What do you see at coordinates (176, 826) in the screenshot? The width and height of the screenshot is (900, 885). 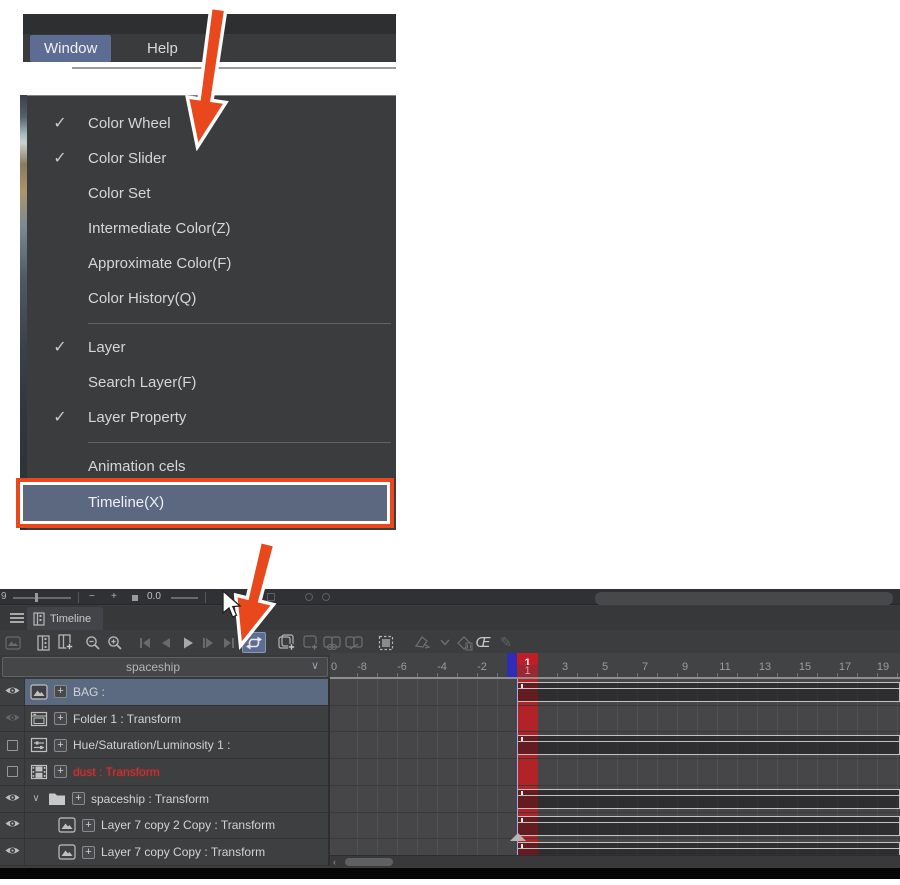 I see `layer-row-content: + Layer 7 copy 2 Copy : Transform` at bounding box center [176, 826].